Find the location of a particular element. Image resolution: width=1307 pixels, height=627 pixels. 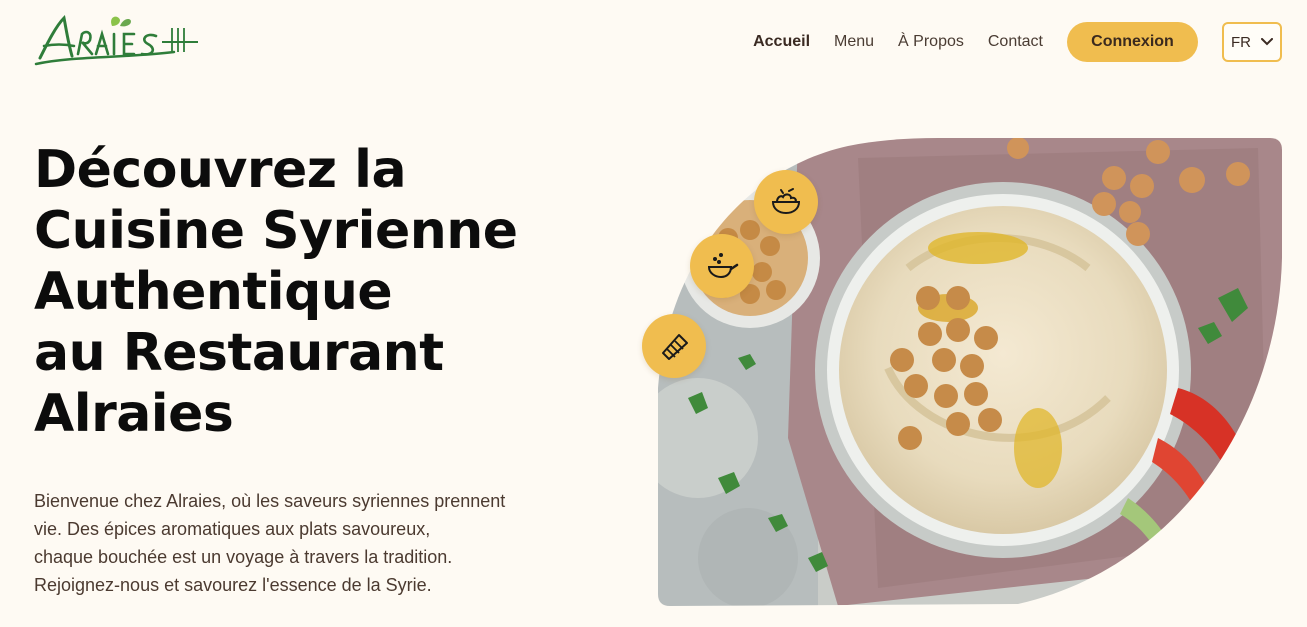

nav-link-menu: Menu is located at coordinates (854, 42).